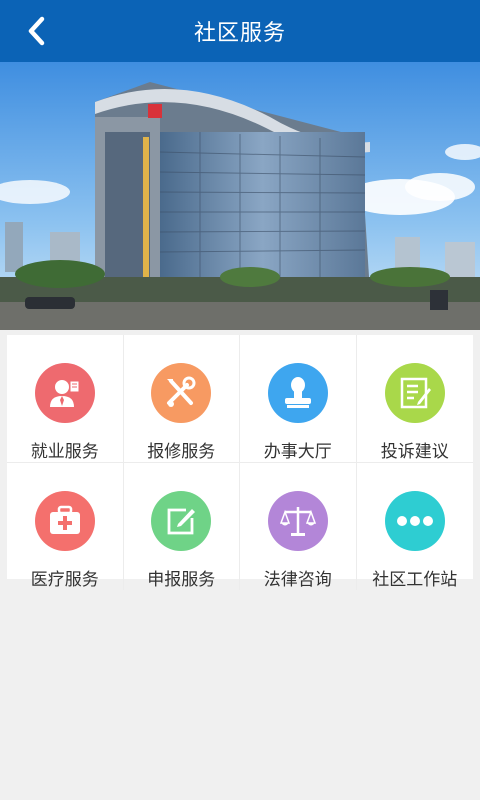 The width and height of the screenshot is (480, 800). I want to click on service-medical: 医疗服务, so click(65, 526).